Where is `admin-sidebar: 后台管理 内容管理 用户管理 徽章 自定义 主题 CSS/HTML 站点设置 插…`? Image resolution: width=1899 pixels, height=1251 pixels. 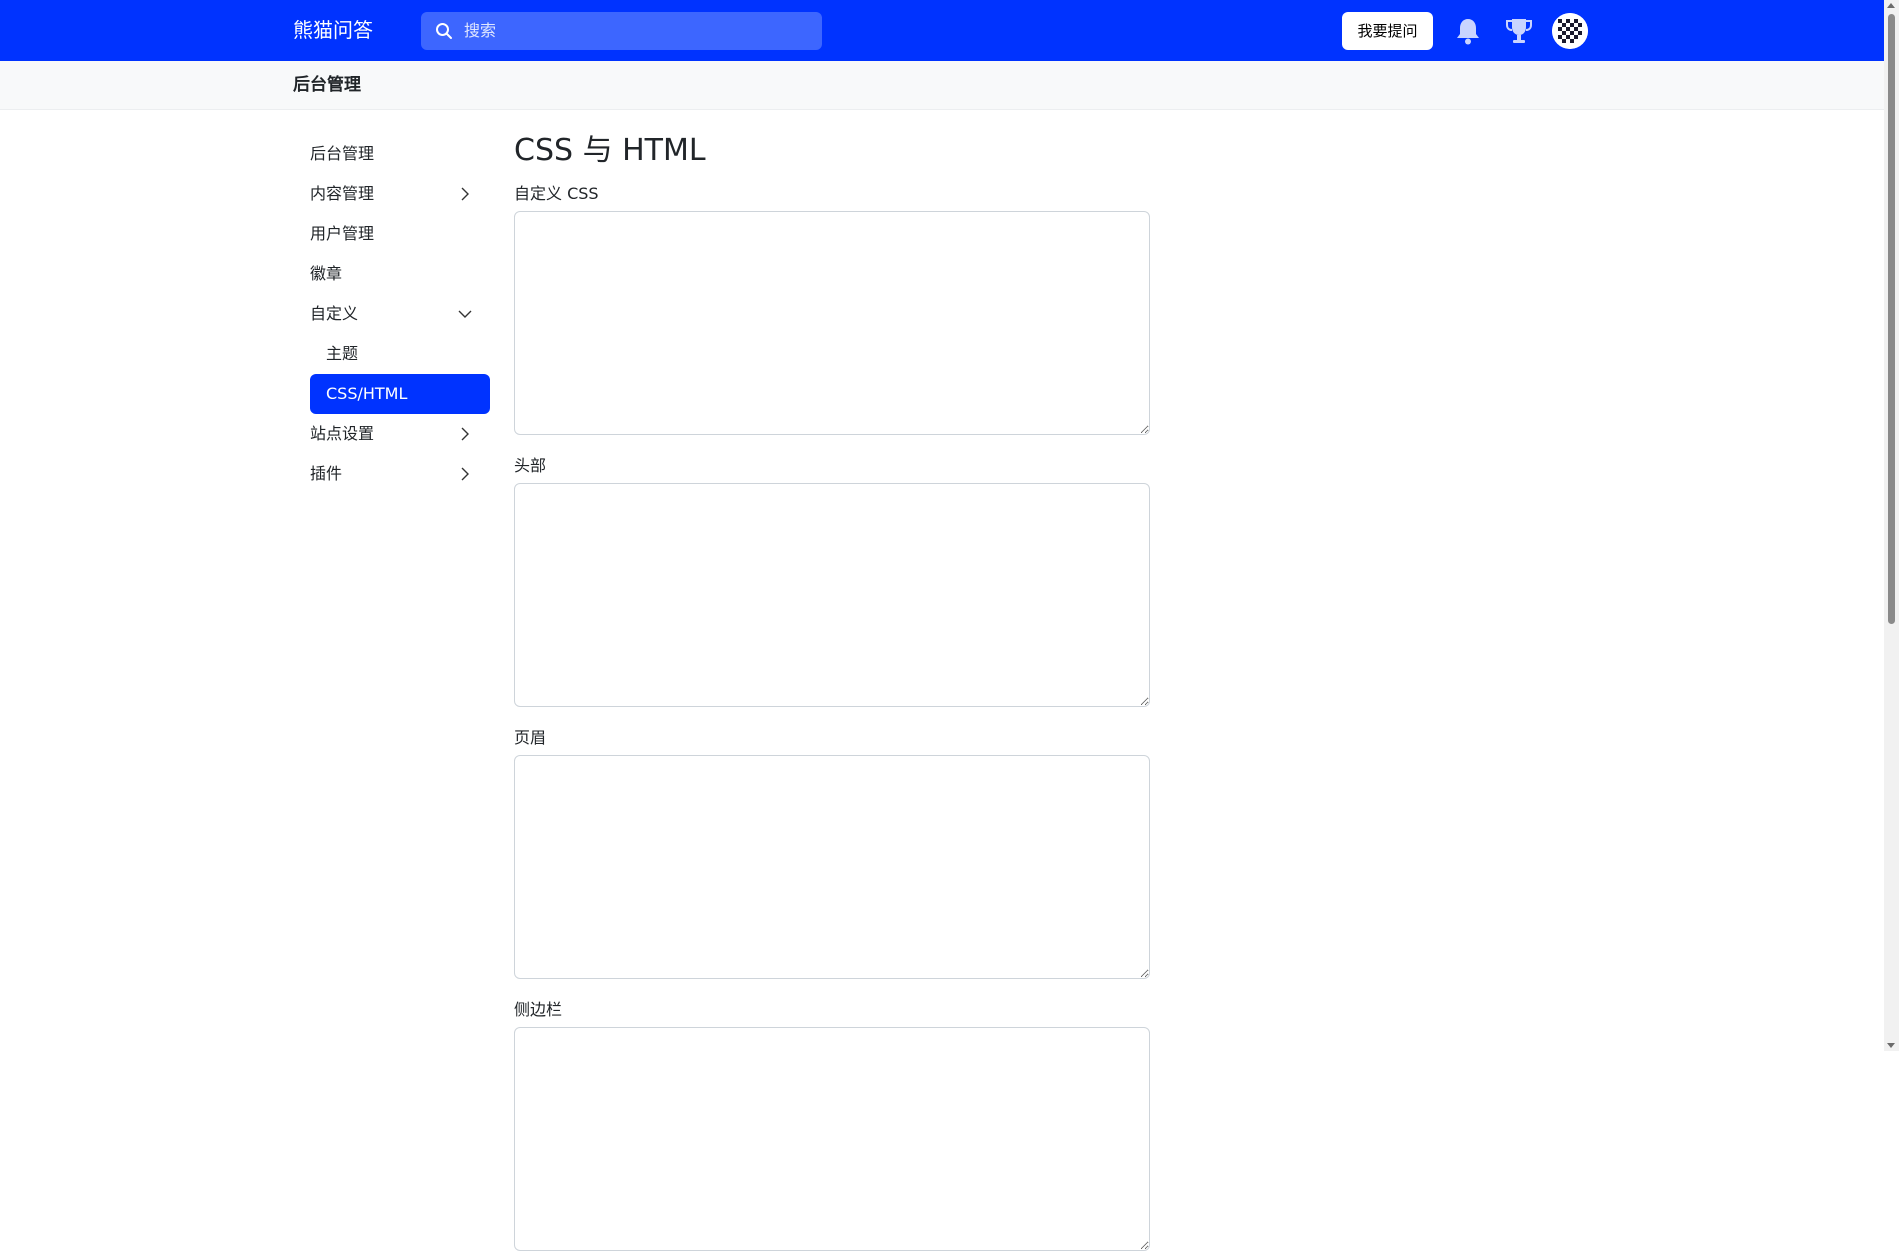
admin-sidebar: 后台管理 内容管理 用户管理 徽章 自定义 主题 CSS/HTML 站点设置 插… is located at coordinates (400, 314).